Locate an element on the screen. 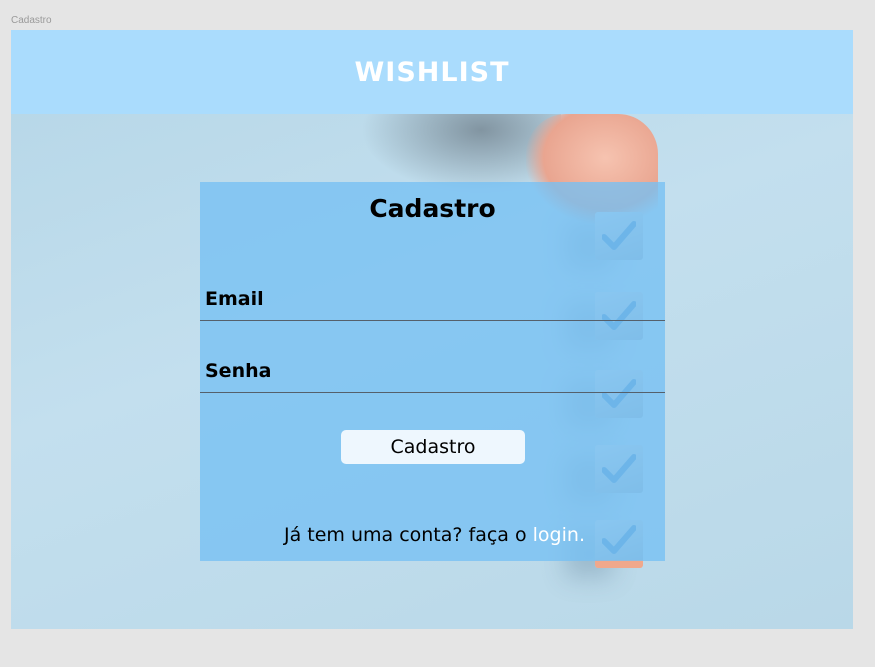 The image size is (875, 667). login-prompt: Já tem uma conta? faça o login. is located at coordinates (434, 535).